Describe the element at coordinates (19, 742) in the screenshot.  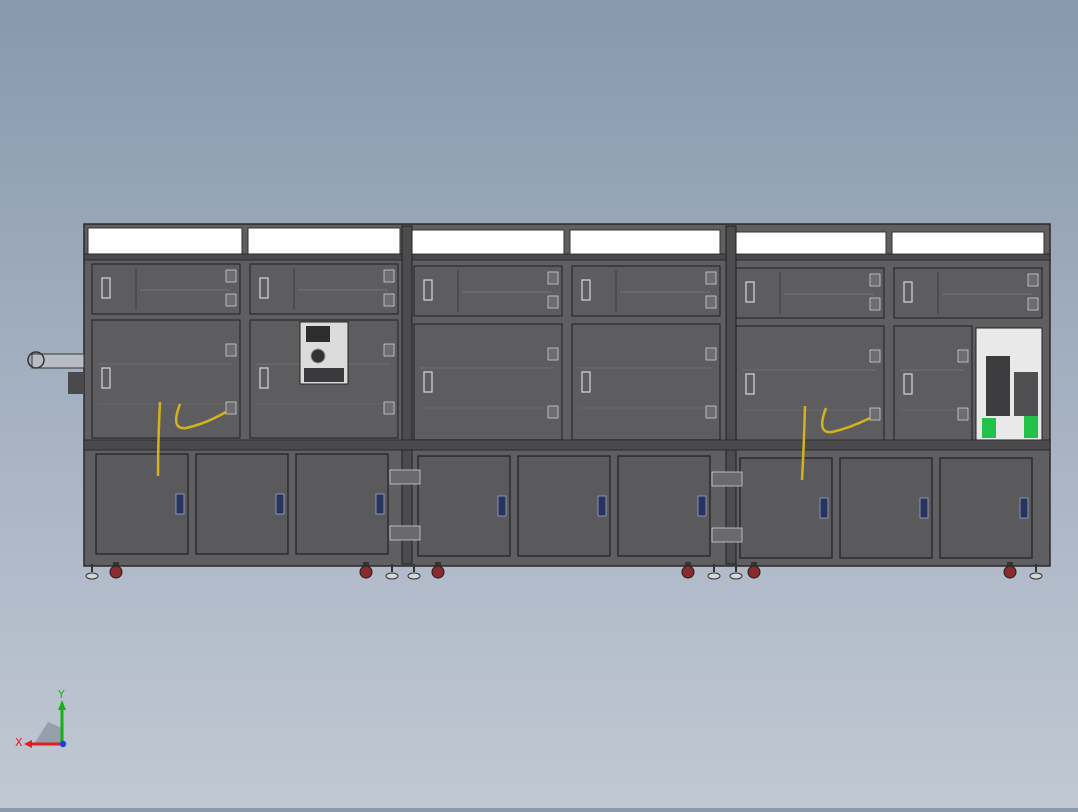
I see `x-axis-label: X` at that location.